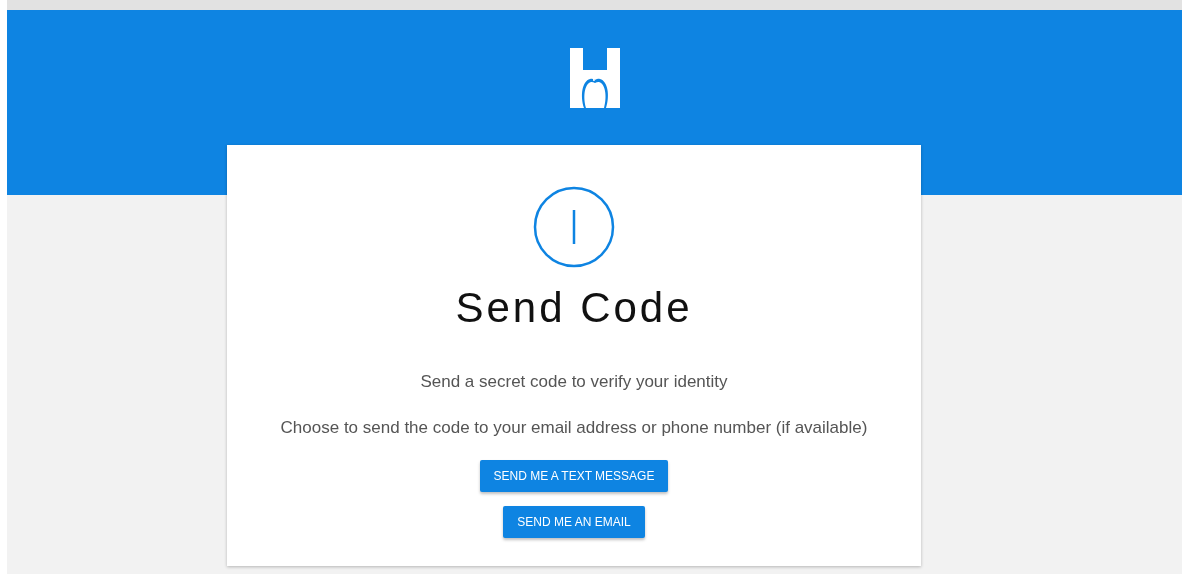 The image size is (1182, 574). I want to click on description-text: Send a secret code to verify your identity, so click(574, 382).